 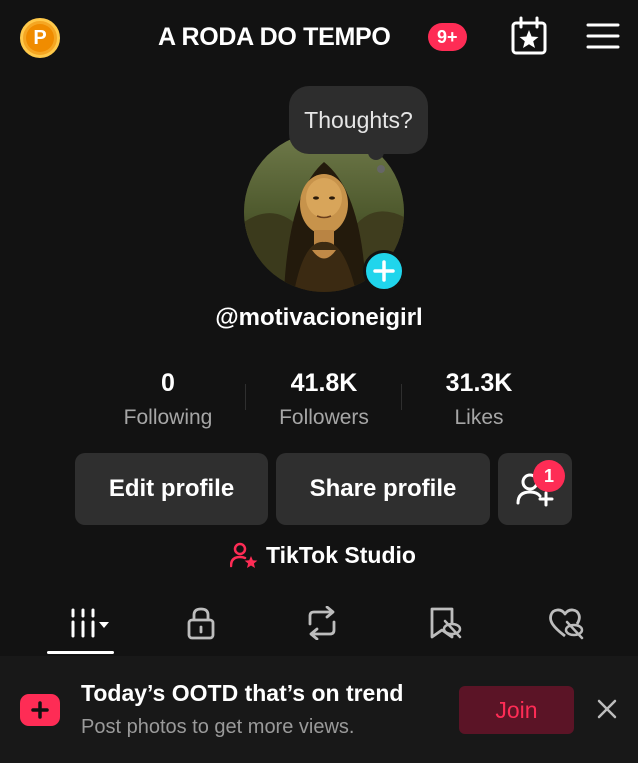 I want to click on tab-private, so click(x=201, y=623).